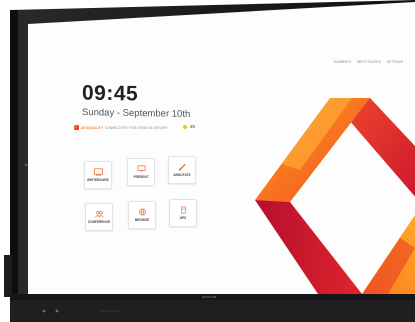 This screenshot has height=322, width=415. What do you see at coordinates (142, 220) in the screenshot?
I see `app-label: BROWSE` at bounding box center [142, 220].